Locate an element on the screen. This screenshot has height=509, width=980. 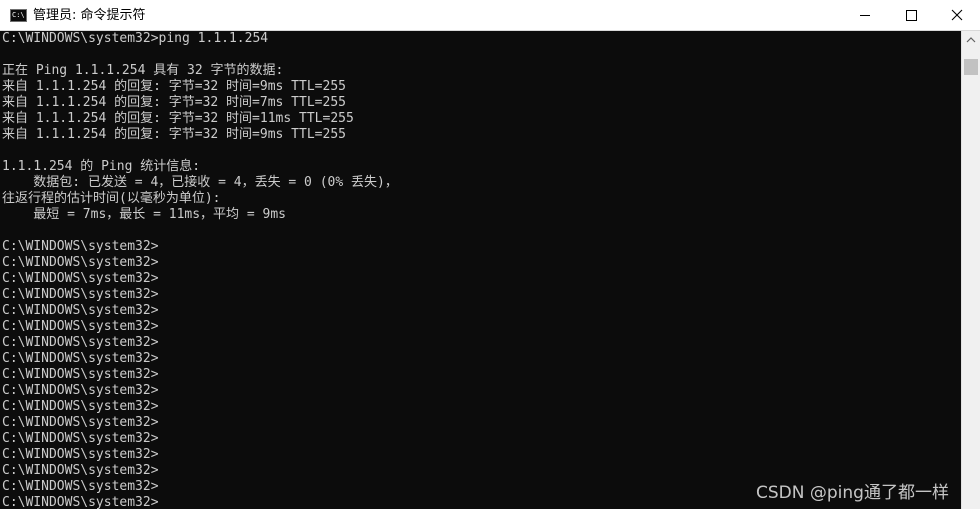
maximize-icon is located at coordinates (911, 15).